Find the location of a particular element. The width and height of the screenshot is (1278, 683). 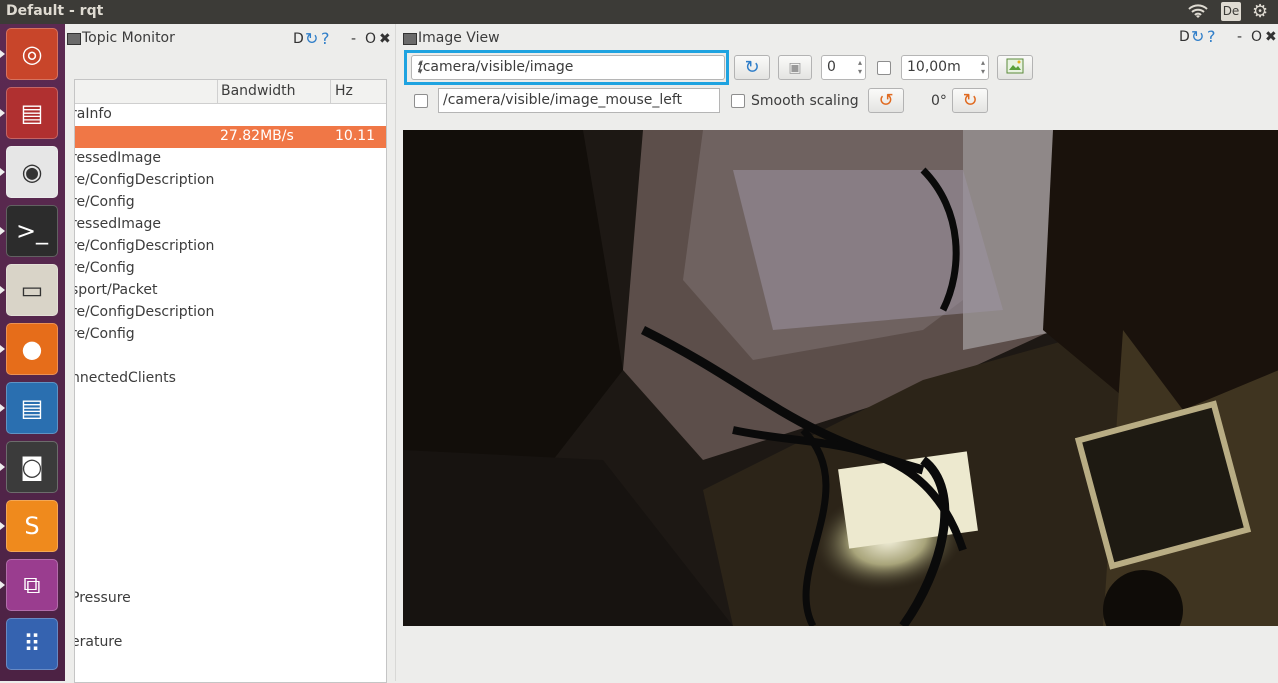

table-row: erature is located at coordinates (230, 643).